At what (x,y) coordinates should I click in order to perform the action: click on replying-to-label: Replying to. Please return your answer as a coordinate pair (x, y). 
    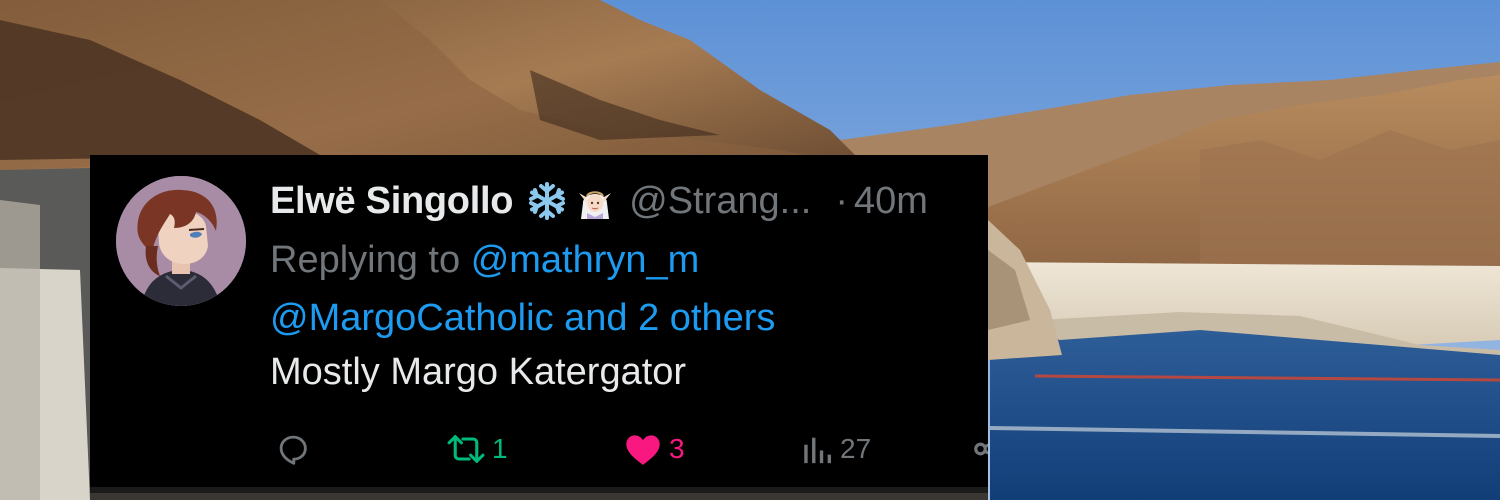
    Looking at the image, I should click on (365, 260).